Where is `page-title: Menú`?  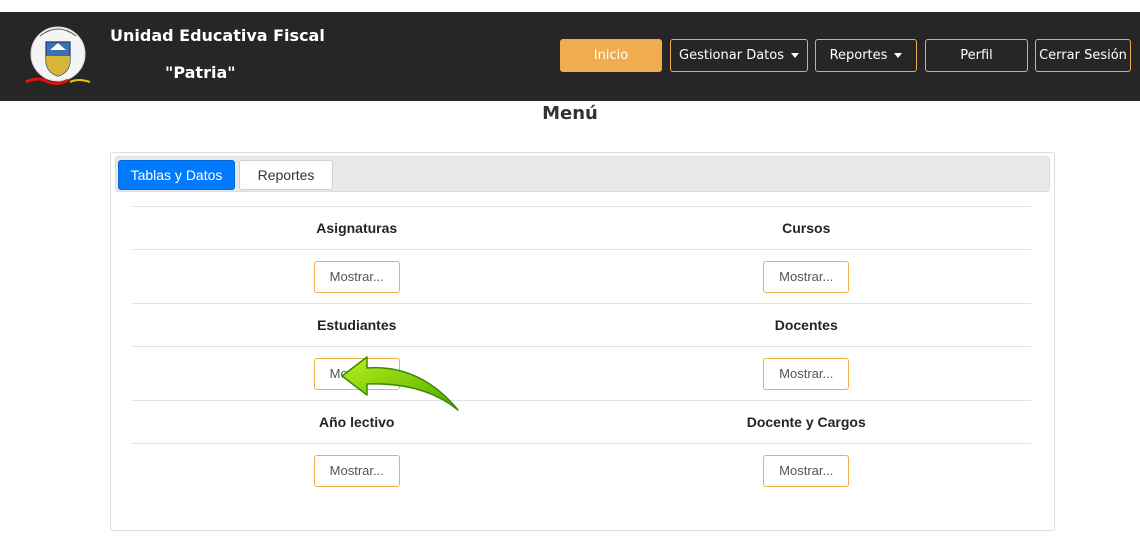 page-title: Menú is located at coordinates (570, 113).